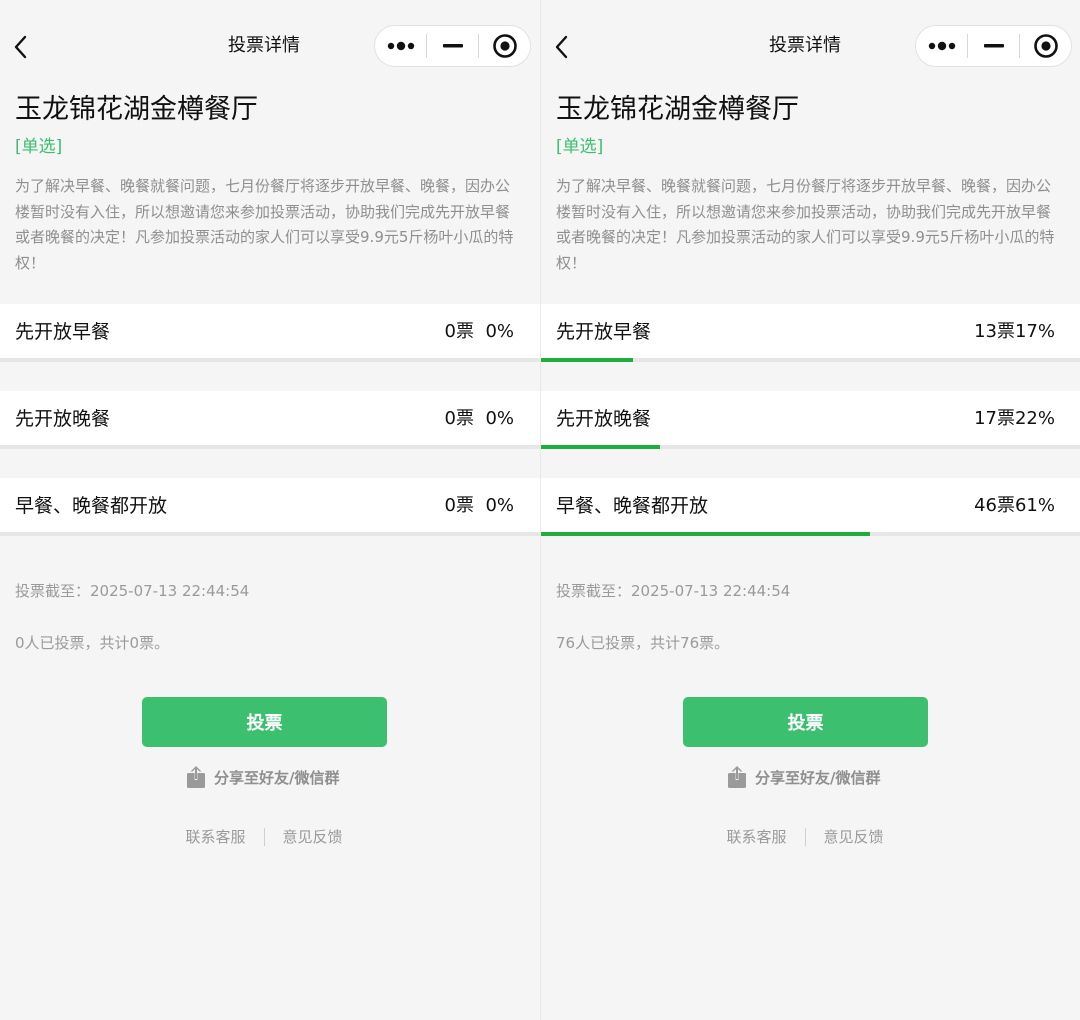 The image size is (1080, 1020). Describe the element at coordinates (1034, 331) in the screenshot. I see `option-percent: 17%` at that location.